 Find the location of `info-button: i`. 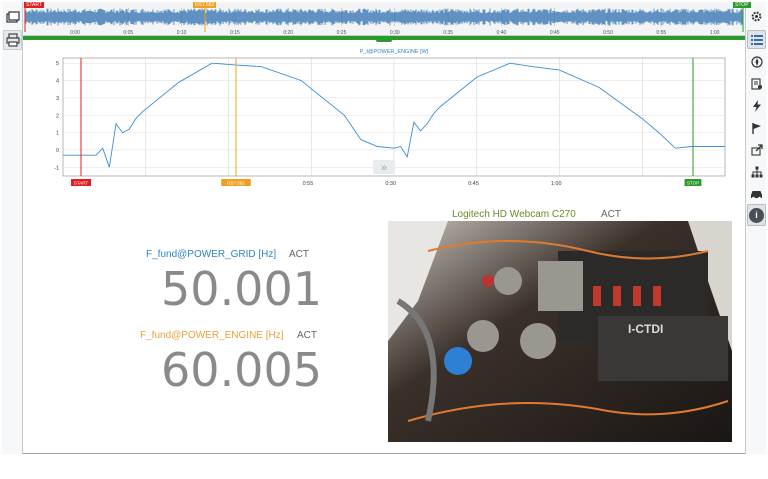

info-button: i is located at coordinates (756, 215).